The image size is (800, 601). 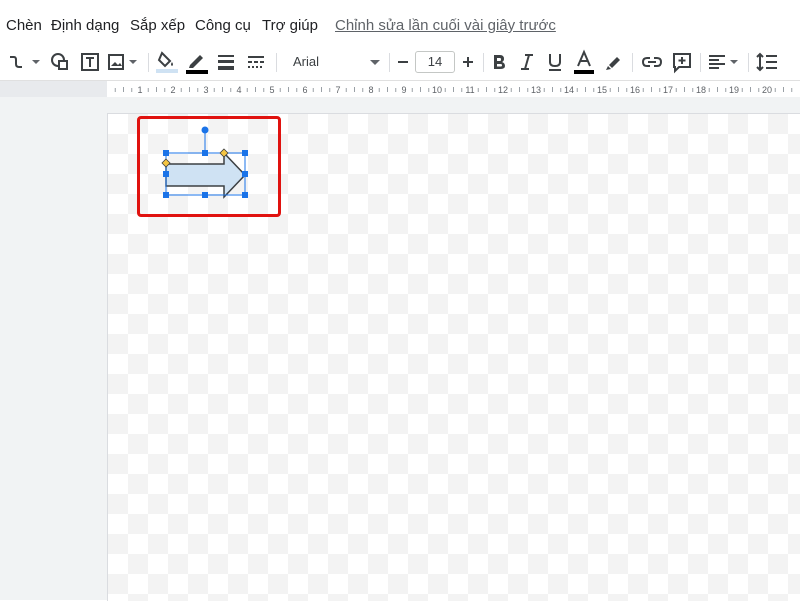 I want to click on ruler-label: 18, so click(x=701, y=90).